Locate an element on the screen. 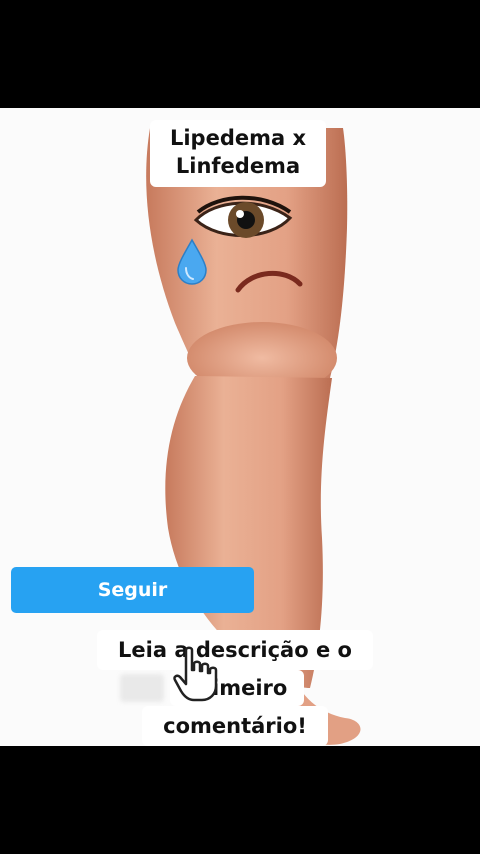 The height and width of the screenshot is (854, 480). title-line-2: Linfedema is located at coordinates (238, 166).